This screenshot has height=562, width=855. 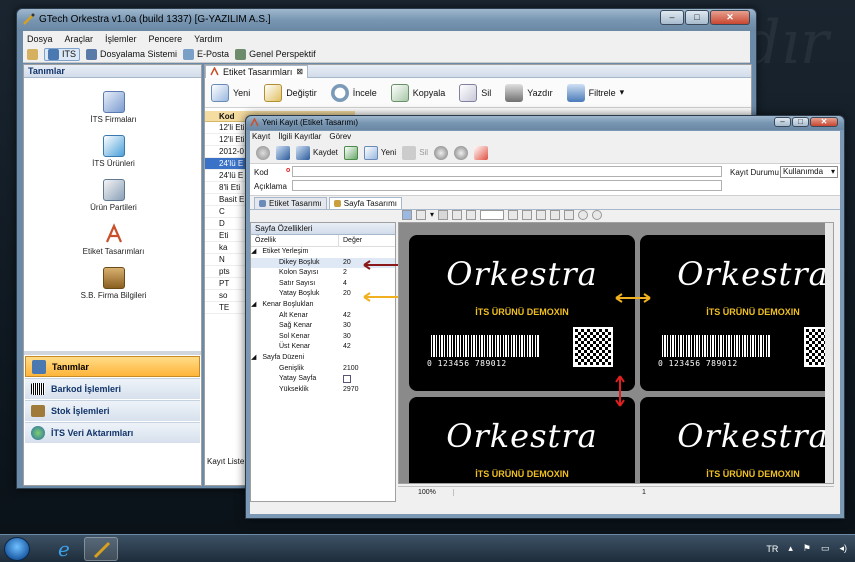 I want to click on start-button, so click(x=17, y=549).